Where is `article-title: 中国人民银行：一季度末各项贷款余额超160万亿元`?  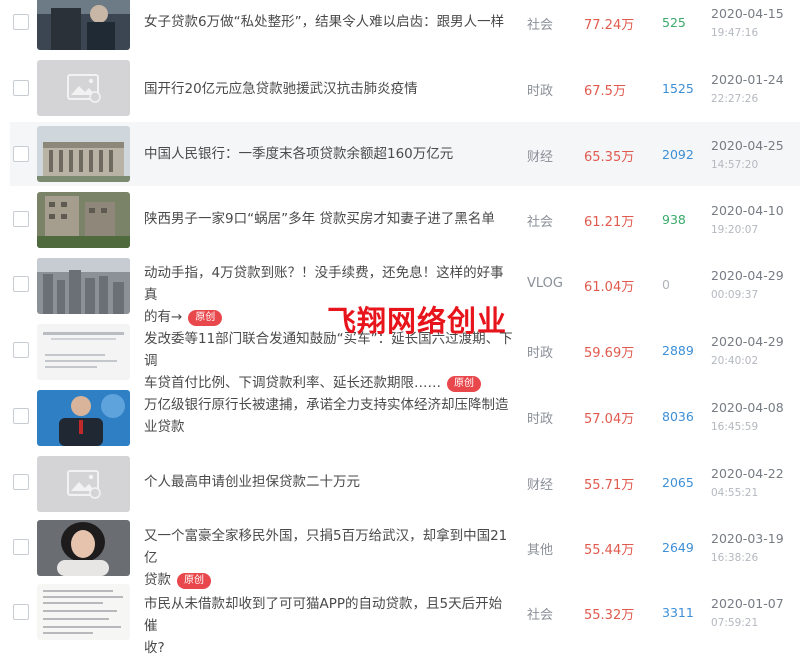
article-title: 中国人民银行：一季度末各项贷款余额超160万亿元 is located at coordinates (329, 154).